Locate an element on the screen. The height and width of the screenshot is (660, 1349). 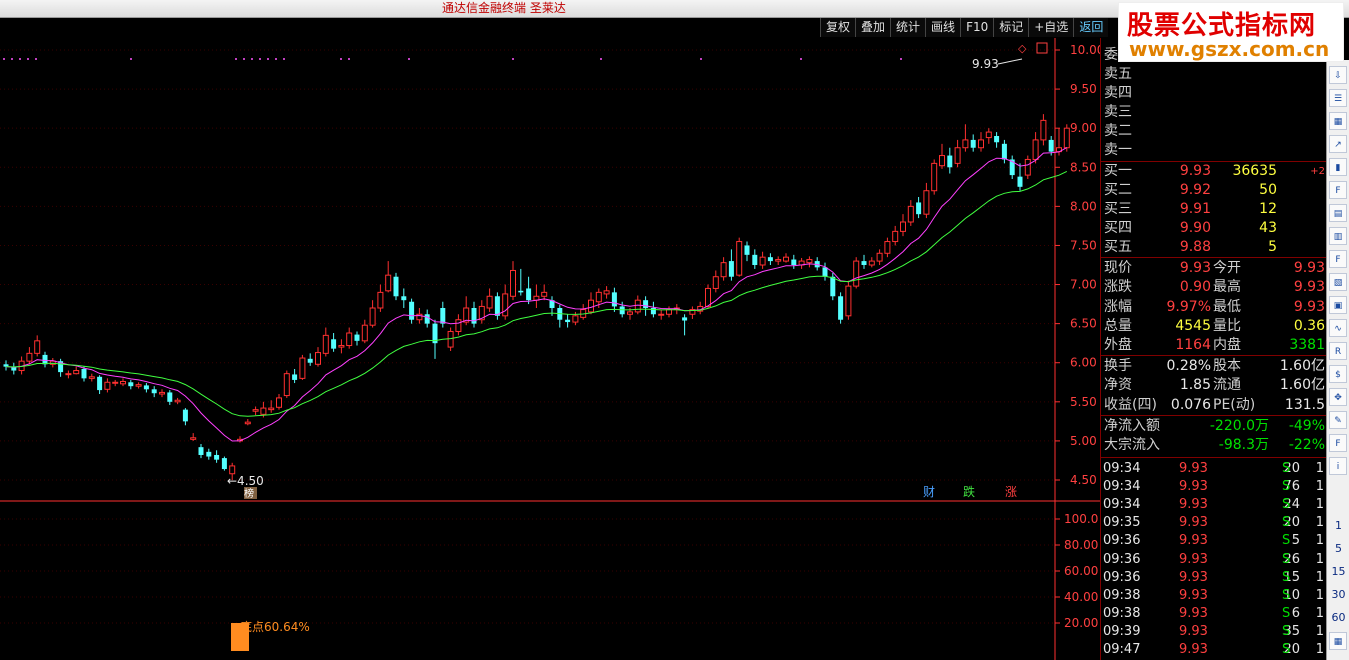
doc-icon: ▥ is located at coordinates (1338, 236).